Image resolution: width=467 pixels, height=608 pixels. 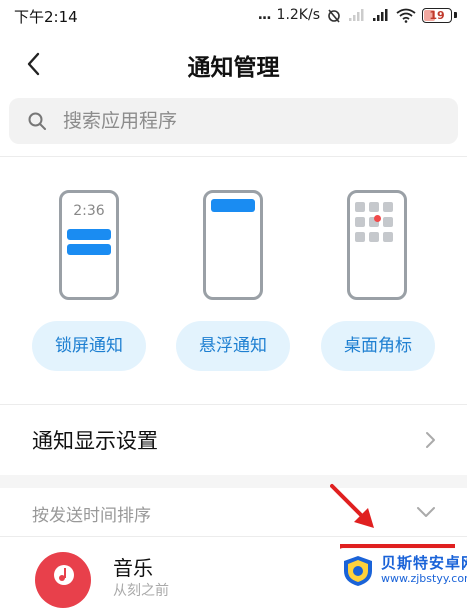 What do you see at coordinates (233, 440) in the screenshot?
I see `notification-display-settings: 通知显示设置` at bounding box center [233, 440].